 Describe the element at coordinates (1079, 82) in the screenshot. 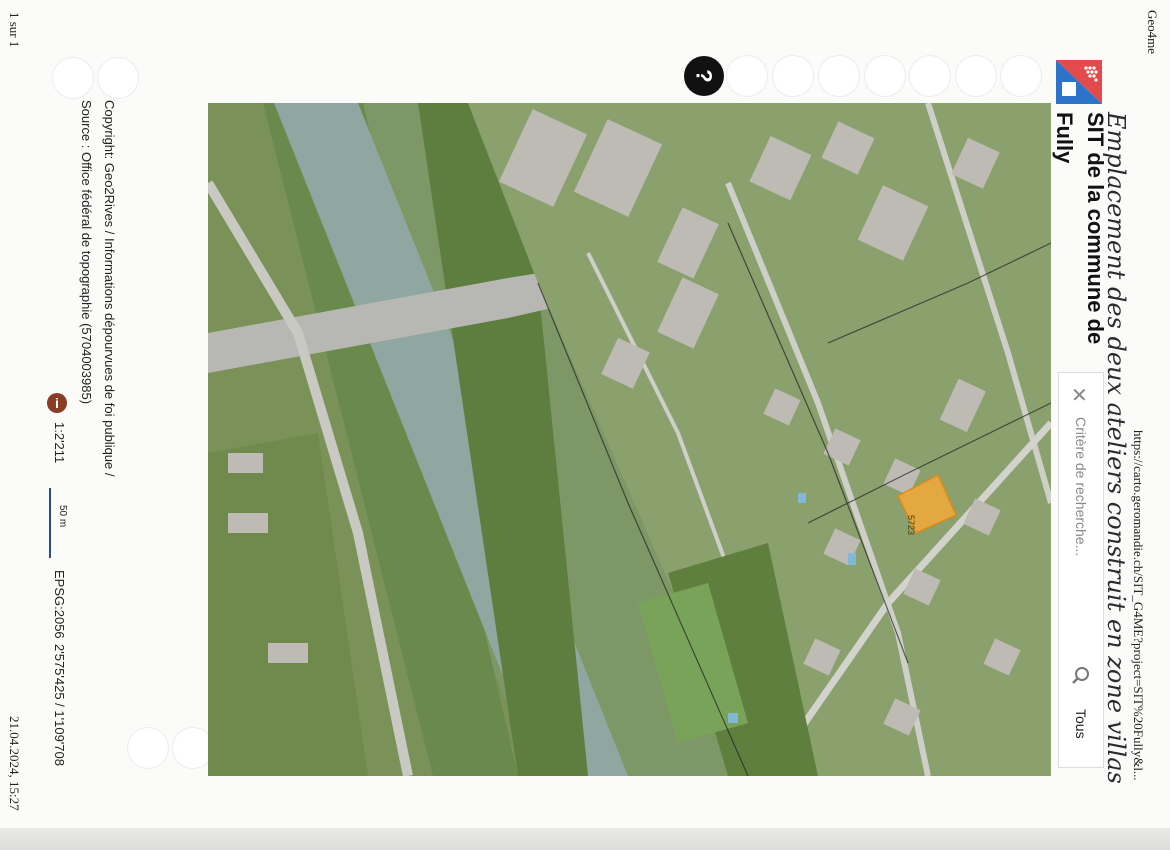

I see `commune-logo` at that location.